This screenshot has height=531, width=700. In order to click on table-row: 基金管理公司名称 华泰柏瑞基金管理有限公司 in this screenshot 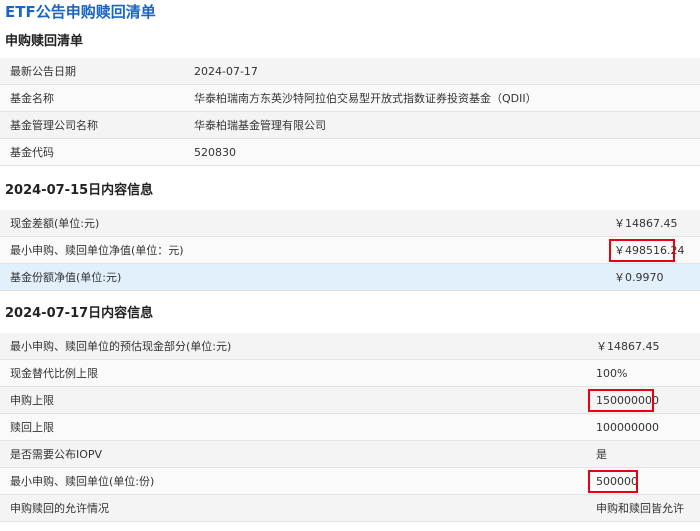, I will do `click(350, 125)`.